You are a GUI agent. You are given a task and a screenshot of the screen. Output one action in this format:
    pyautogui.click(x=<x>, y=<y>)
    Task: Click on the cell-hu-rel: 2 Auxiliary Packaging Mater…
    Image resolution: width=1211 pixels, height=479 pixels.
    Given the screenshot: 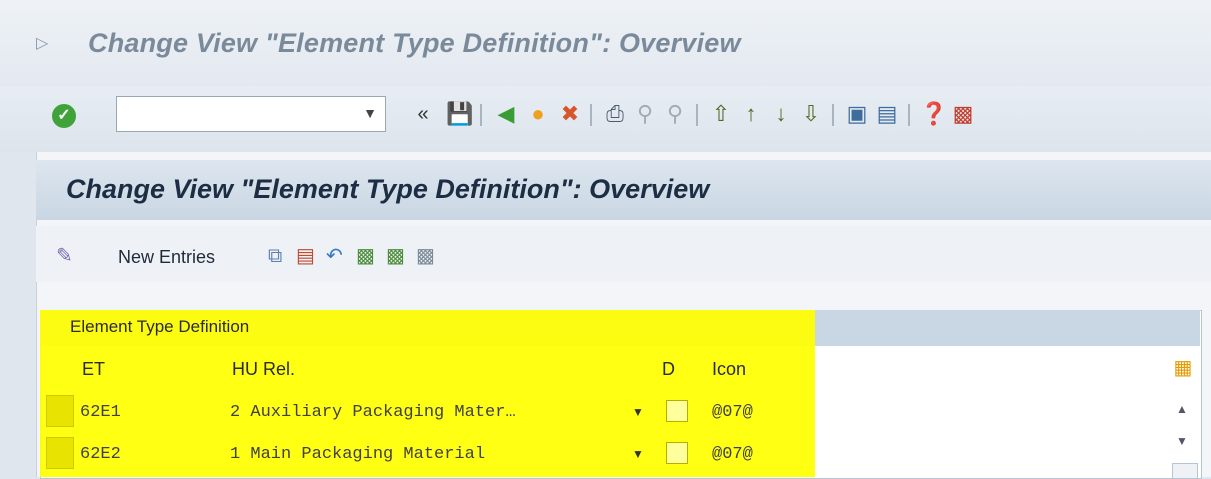 What is the action you would take?
    pyautogui.click(x=373, y=412)
    